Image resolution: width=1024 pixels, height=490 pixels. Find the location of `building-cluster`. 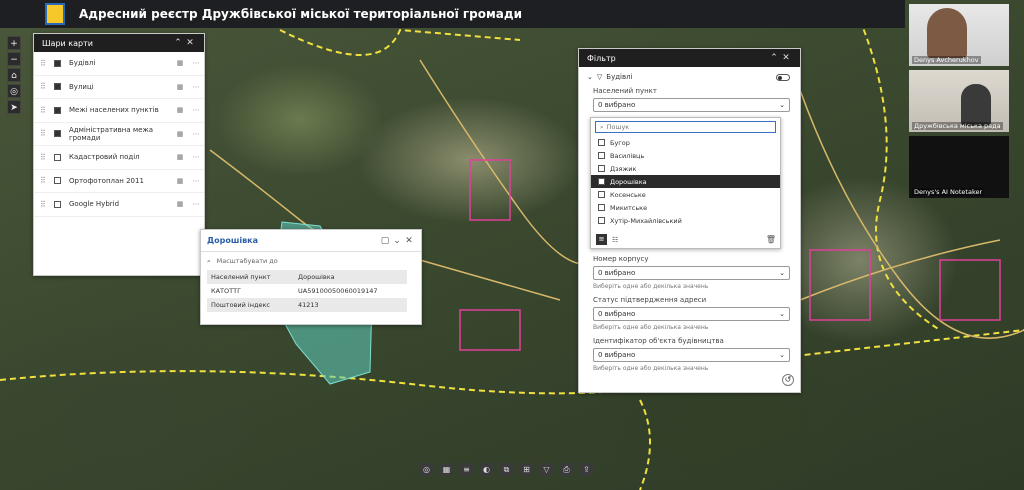

building-cluster is located at coordinates (970, 290).